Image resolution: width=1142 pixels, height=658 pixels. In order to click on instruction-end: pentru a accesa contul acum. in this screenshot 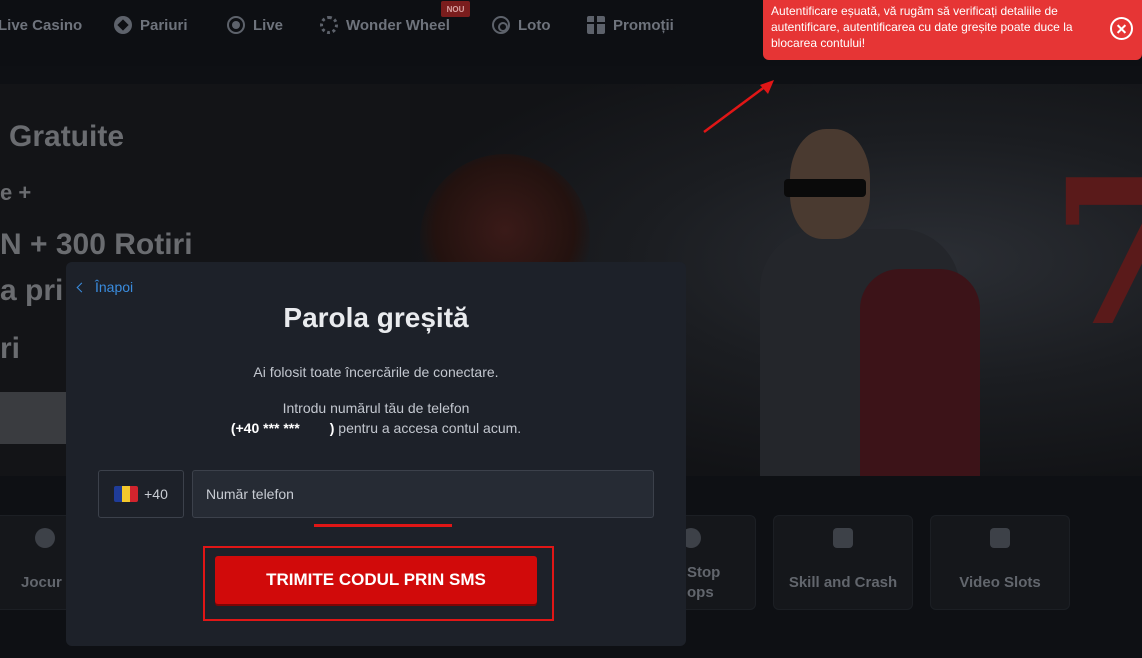, I will do `click(430, 428)`.